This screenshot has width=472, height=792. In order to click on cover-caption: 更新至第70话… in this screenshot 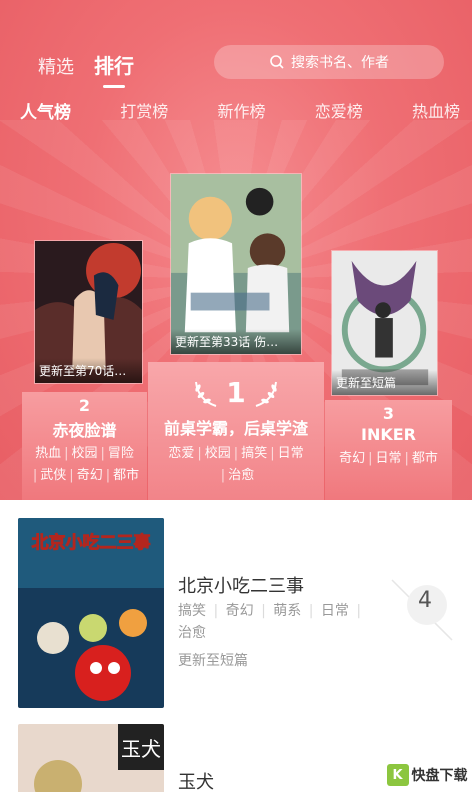, I will do `click(88, 370)`.